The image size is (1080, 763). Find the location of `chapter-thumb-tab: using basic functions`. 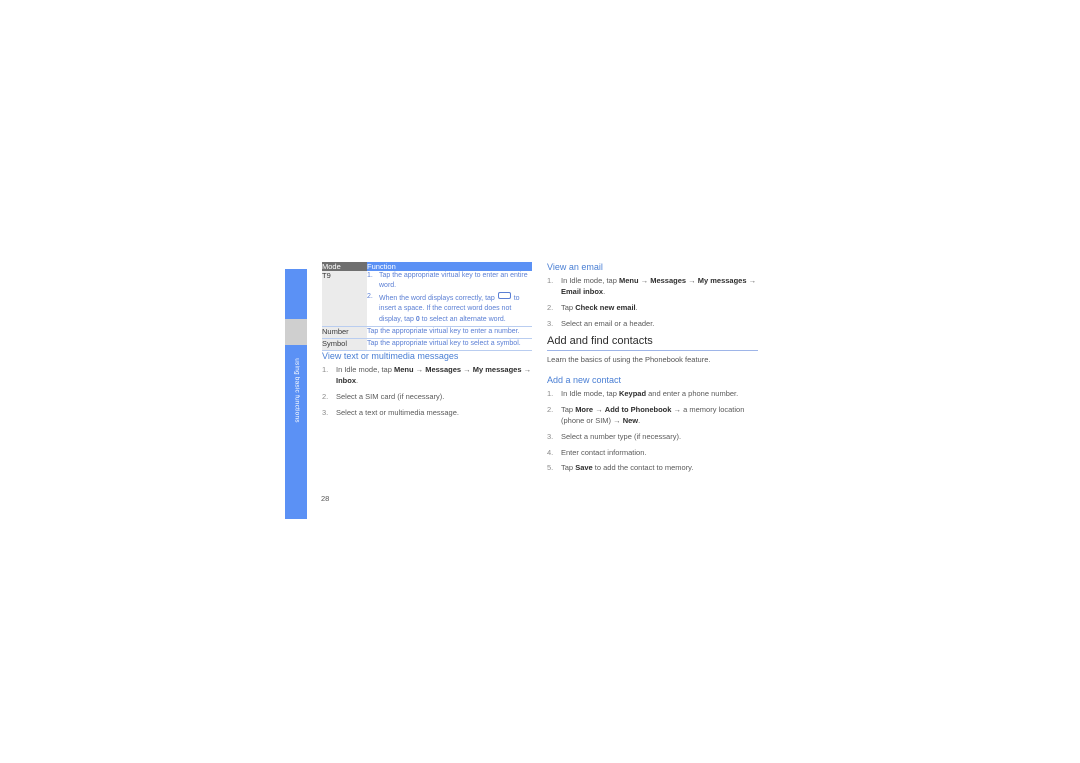

chapter-thumb-tab: using basic functions is located at coordinates (296, 394).